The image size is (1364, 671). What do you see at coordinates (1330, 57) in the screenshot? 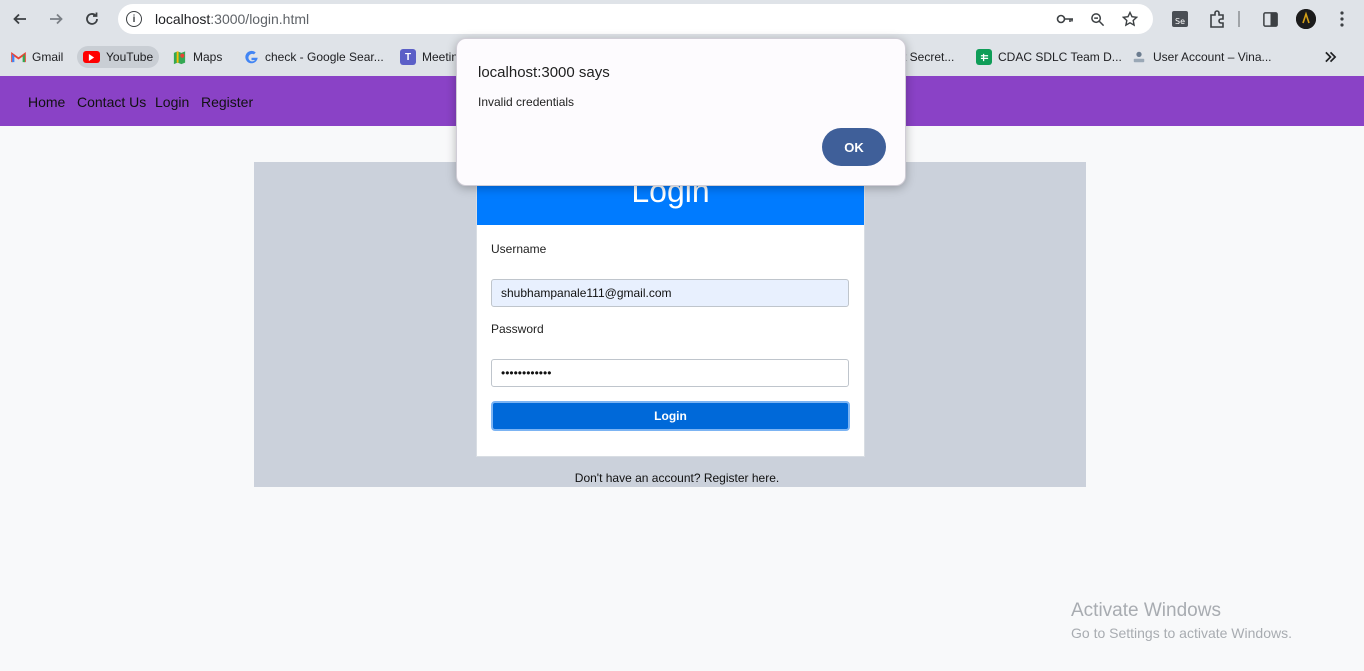
I see `more-bookmarks-icon` at bounding box center [1330, 57].